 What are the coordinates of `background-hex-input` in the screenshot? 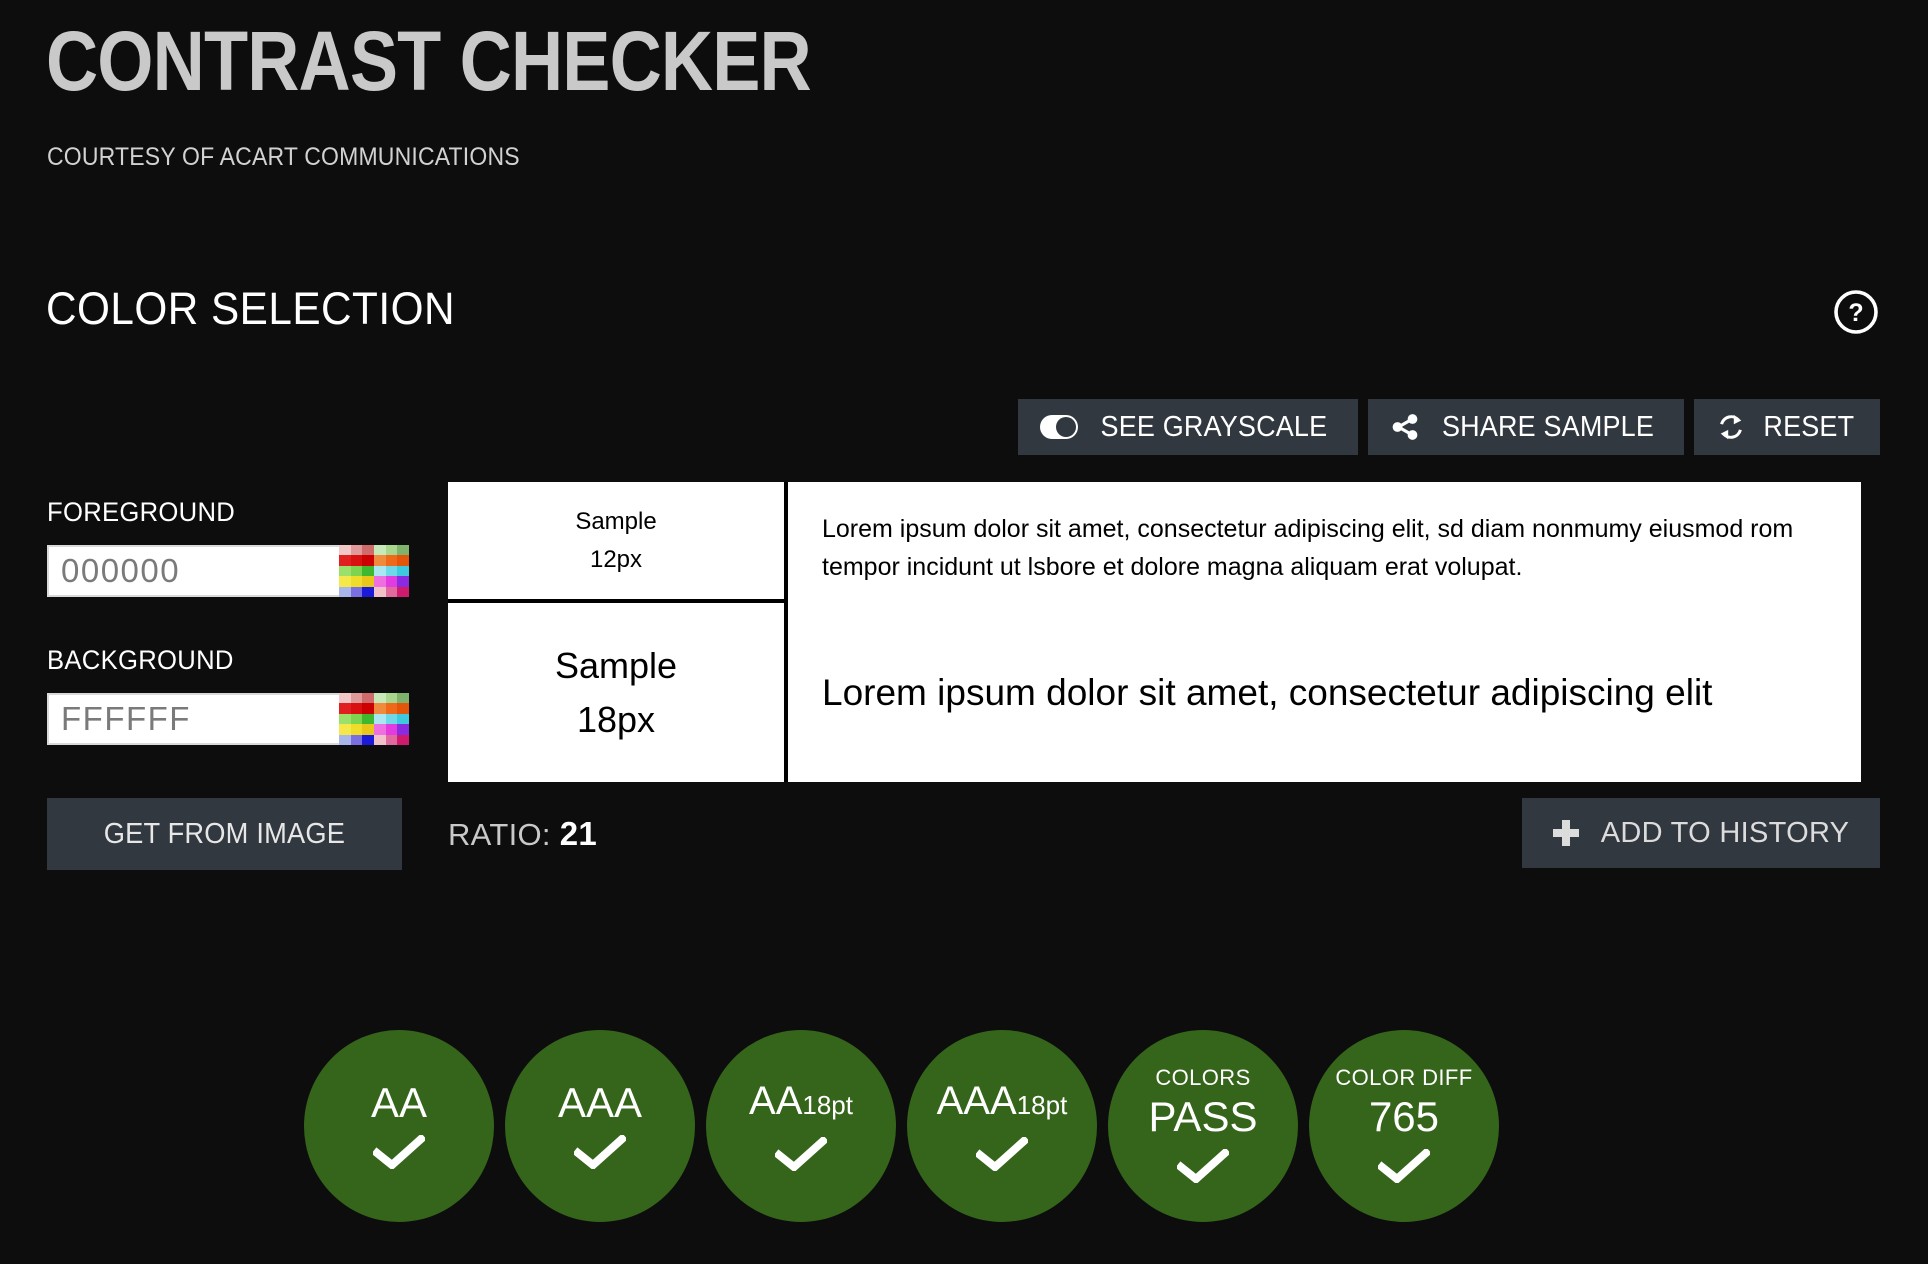 It's located at (193, 719).